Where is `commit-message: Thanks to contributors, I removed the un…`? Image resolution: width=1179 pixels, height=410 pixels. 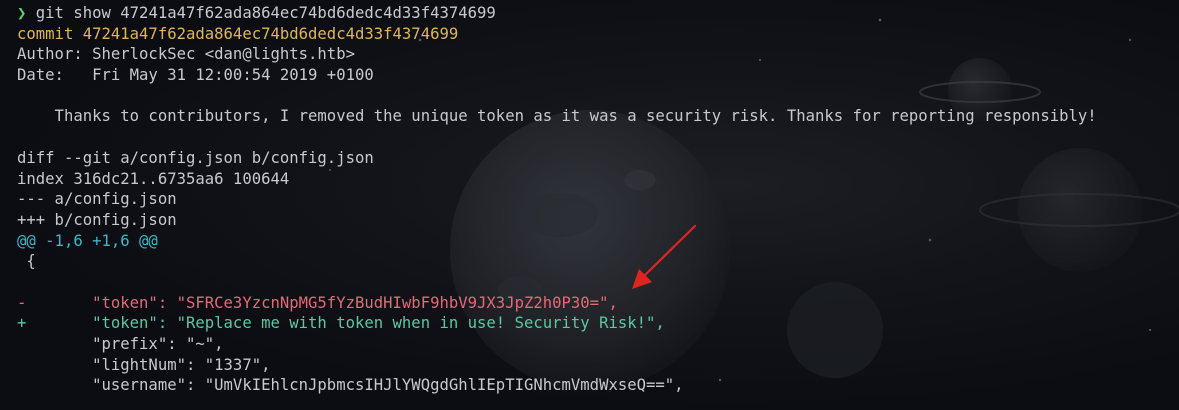 commit-message: Thanks to contributors, I removed the un… is located at coordinates (557, 116).